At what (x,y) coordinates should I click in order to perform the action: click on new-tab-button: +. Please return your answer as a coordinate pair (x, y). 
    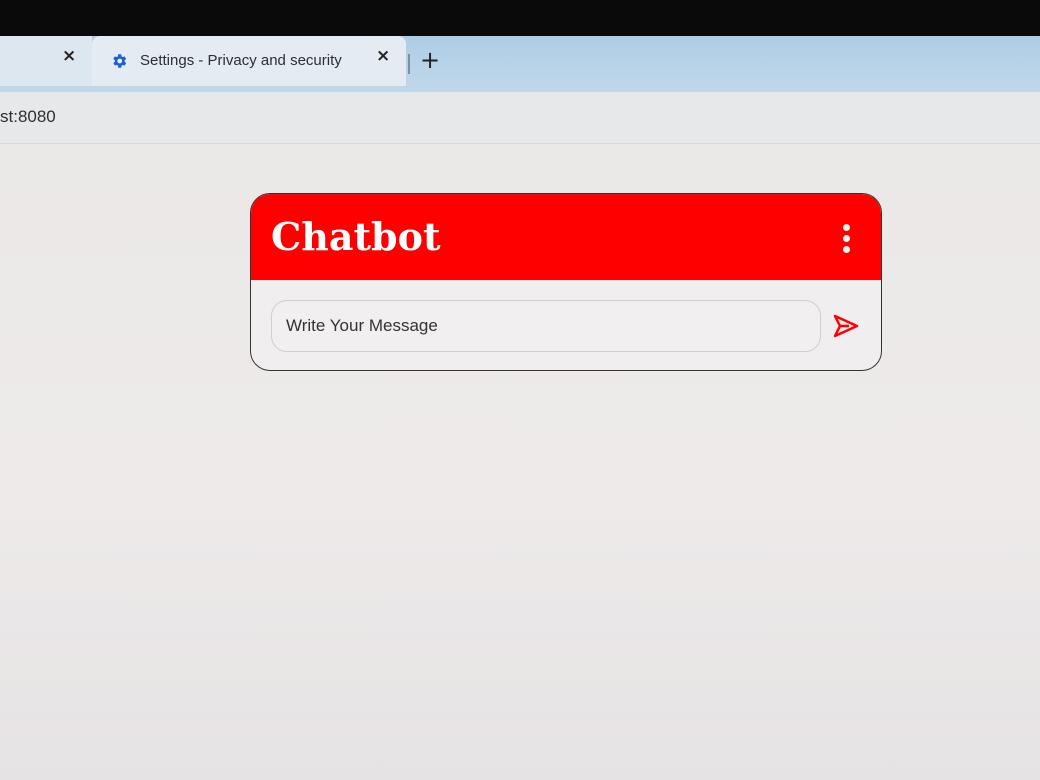
    Looking at the image, I should click on (430, 60).